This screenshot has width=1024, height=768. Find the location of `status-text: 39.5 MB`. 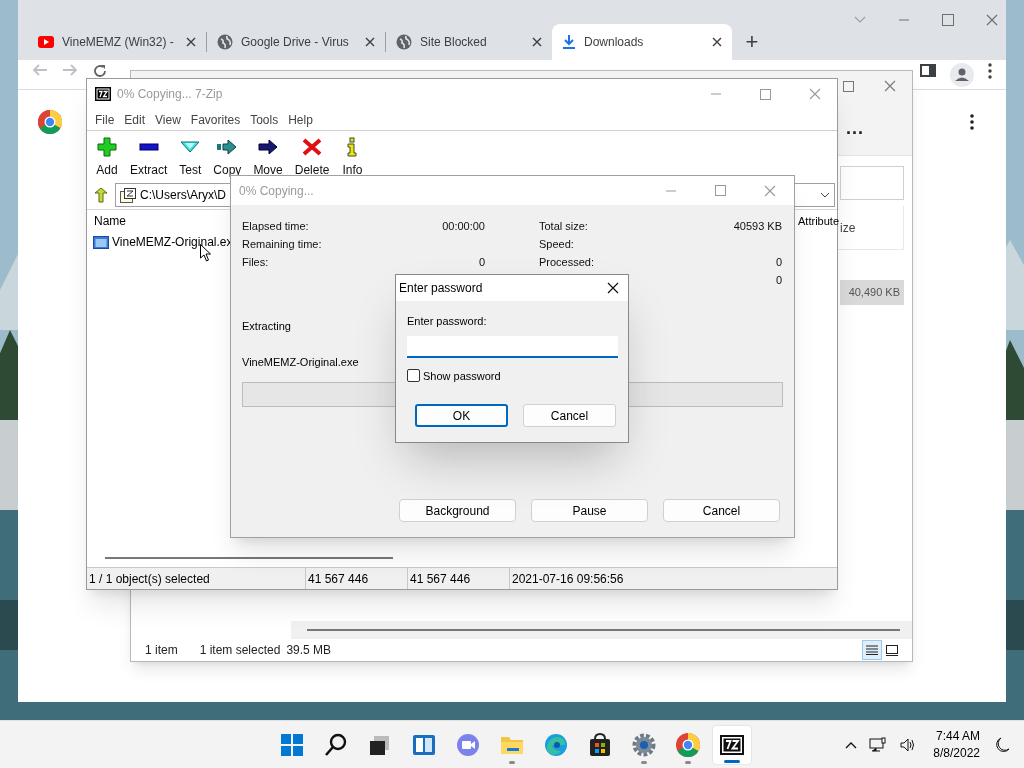

status-text: 39.5 MB is located at coordinates (309, 650).